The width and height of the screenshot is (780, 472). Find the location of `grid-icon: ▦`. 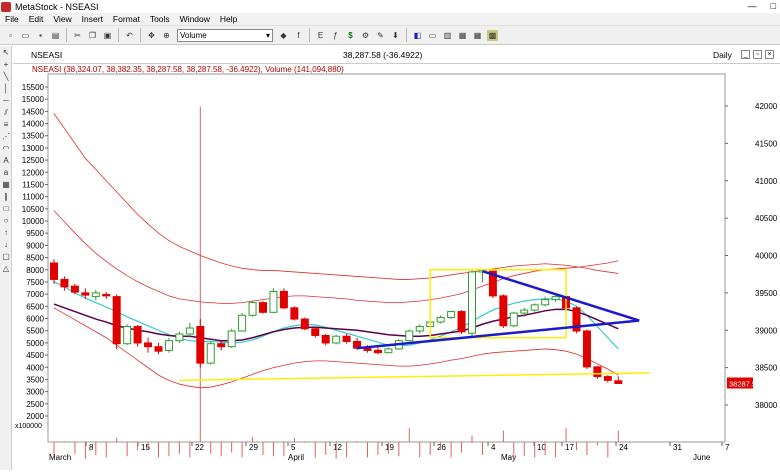

grid-icon: ▦ is located at coordinates (6, 184).